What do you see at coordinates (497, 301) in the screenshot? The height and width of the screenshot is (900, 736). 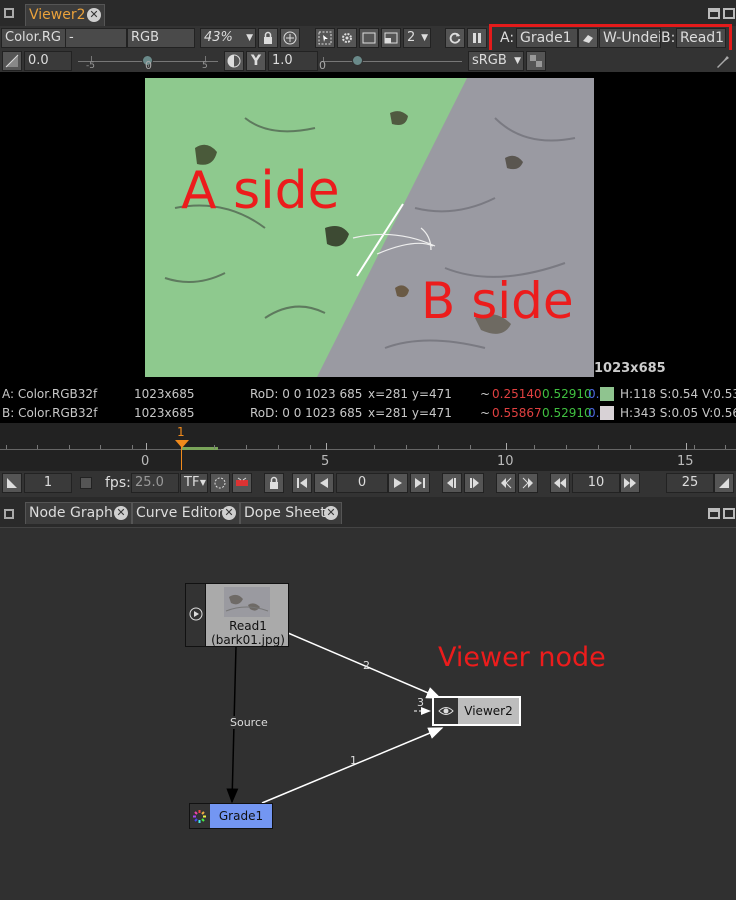 I see `b-side-label: B side` at bounding box center [497, 301].